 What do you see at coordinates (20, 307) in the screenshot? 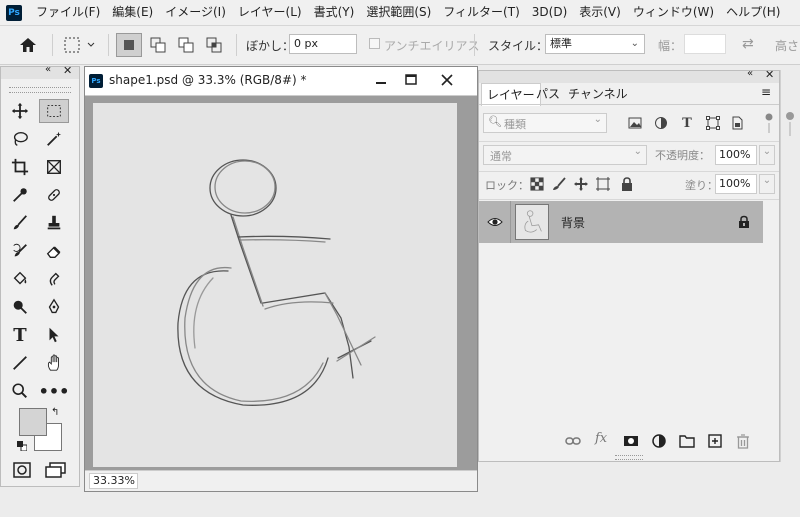
I see `dodge-tool-icon` at bounding box center [20, 307].